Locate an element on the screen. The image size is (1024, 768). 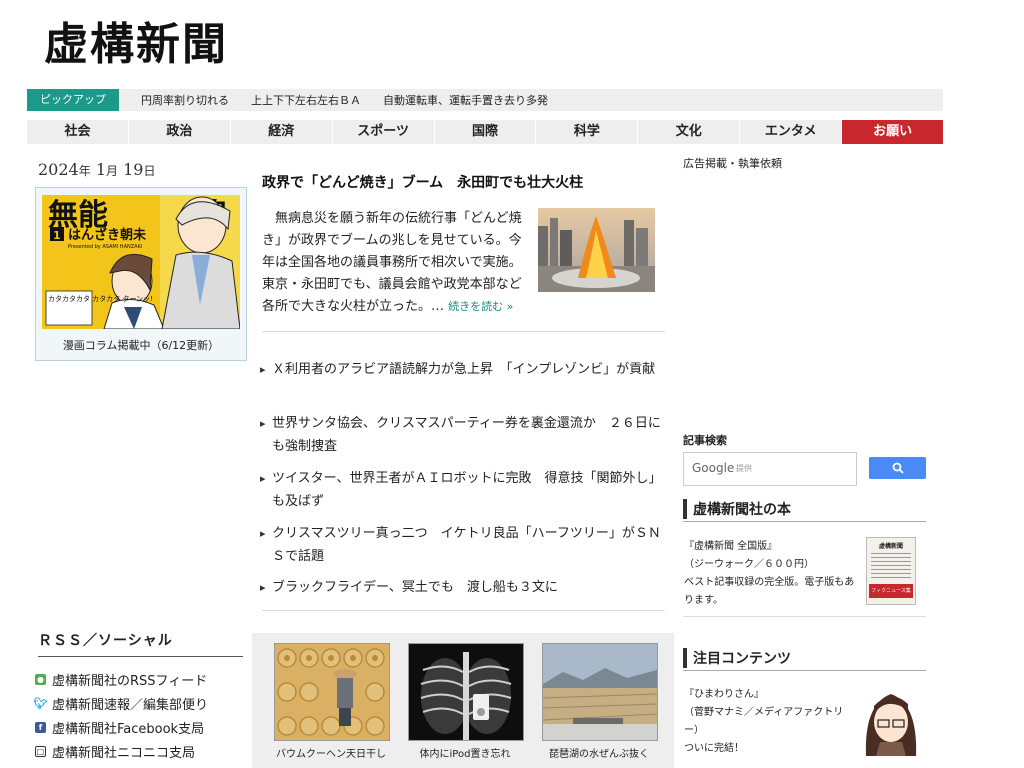
date-year: 2024 is located at coordinates (58, 169).